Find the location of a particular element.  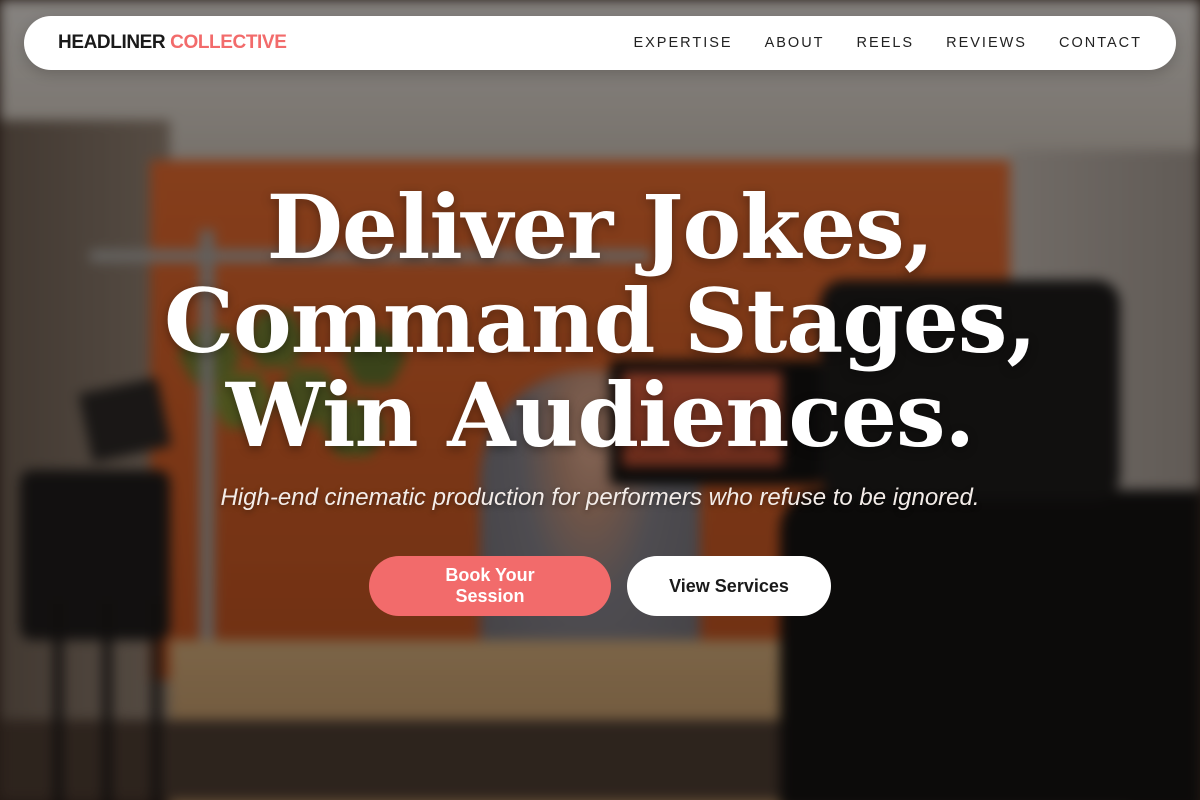

headline-line-3: Win Audiences. is located at coordinates (600, 415).